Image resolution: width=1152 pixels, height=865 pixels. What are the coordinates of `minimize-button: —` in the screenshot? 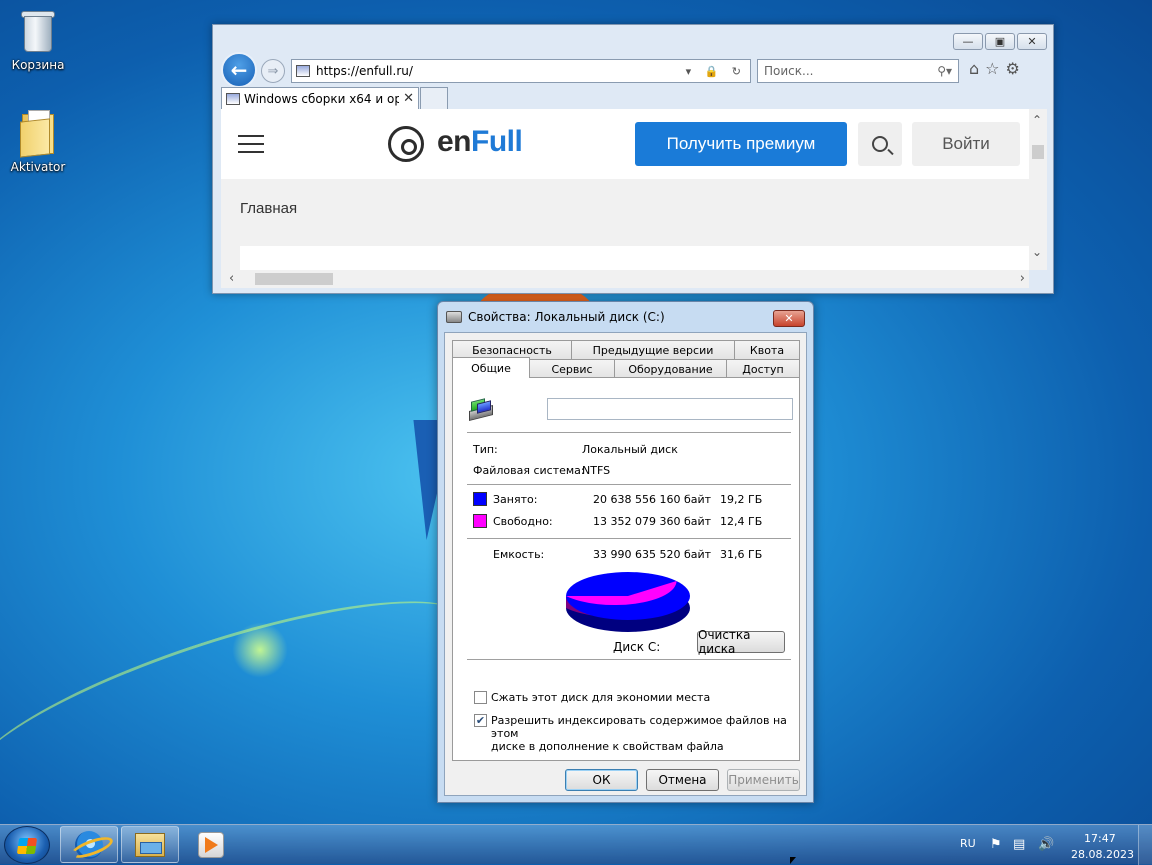 It's located at (968, 41).